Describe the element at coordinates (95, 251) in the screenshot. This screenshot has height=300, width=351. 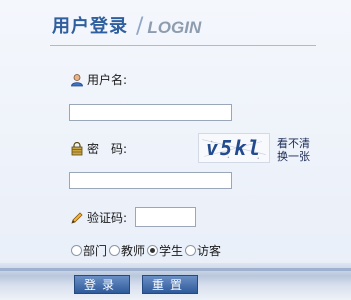
I see `role-label: 部门` at that location.